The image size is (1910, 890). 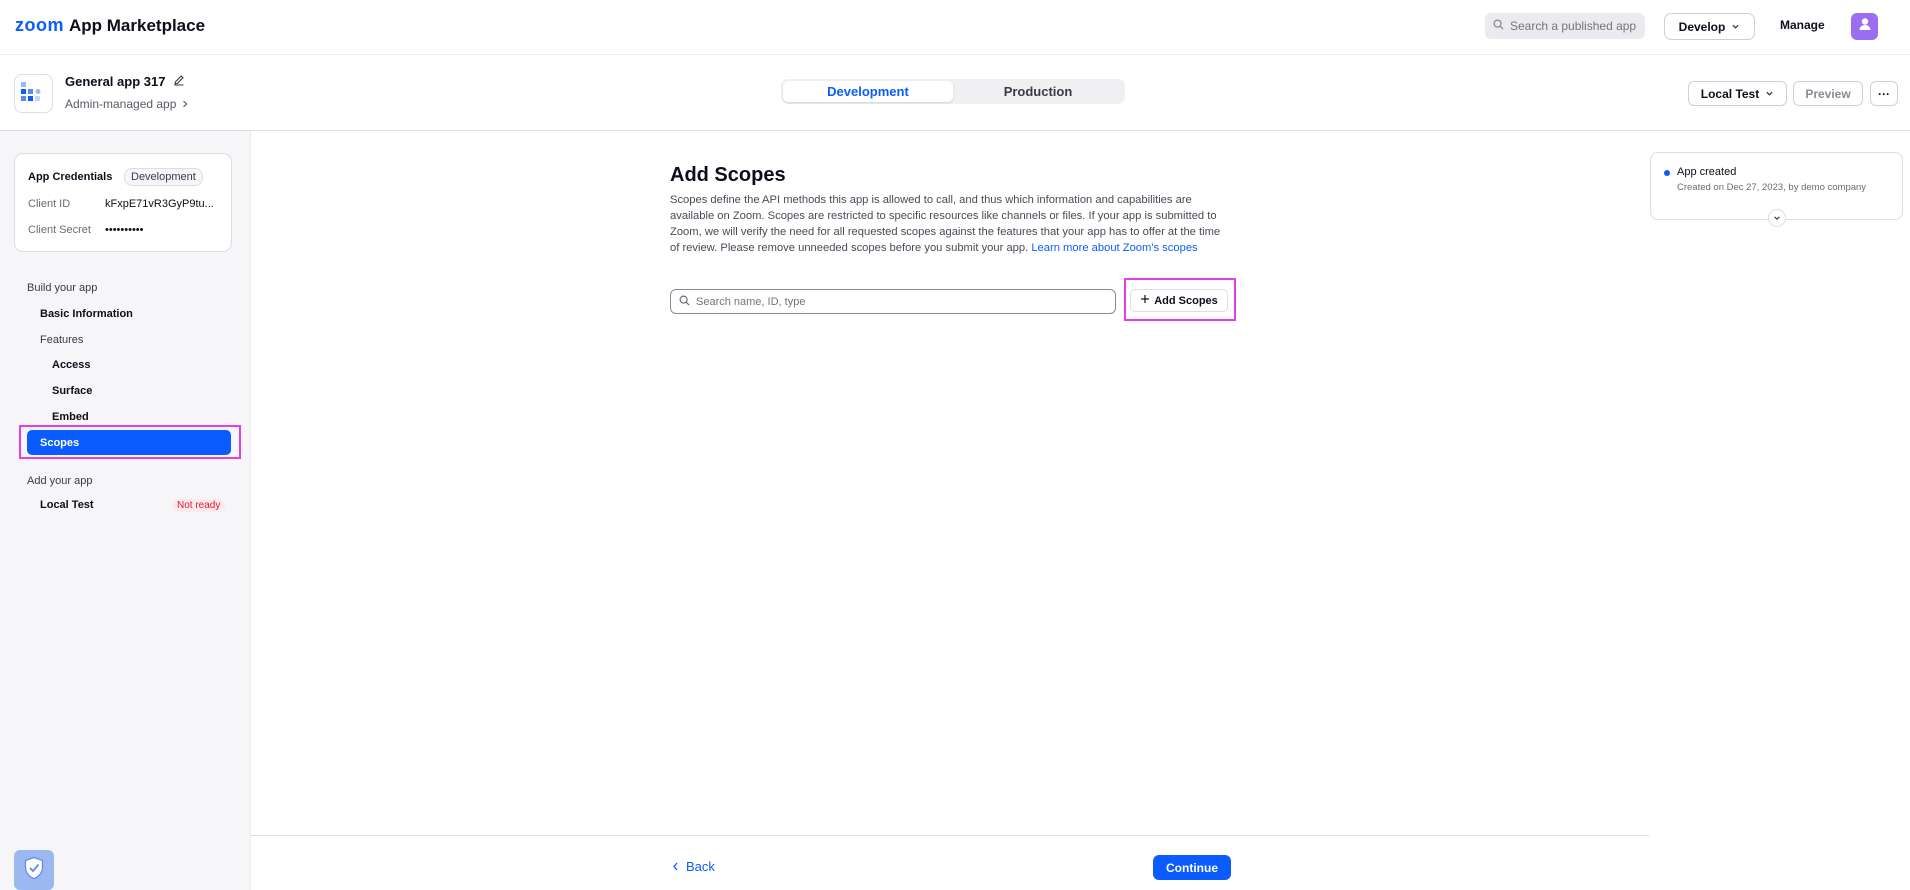 What do you see at coordinates (129, 442) in the screenshot?
I see `sidebar-item-scopes: Scopes` at bounding box center [129, 442].